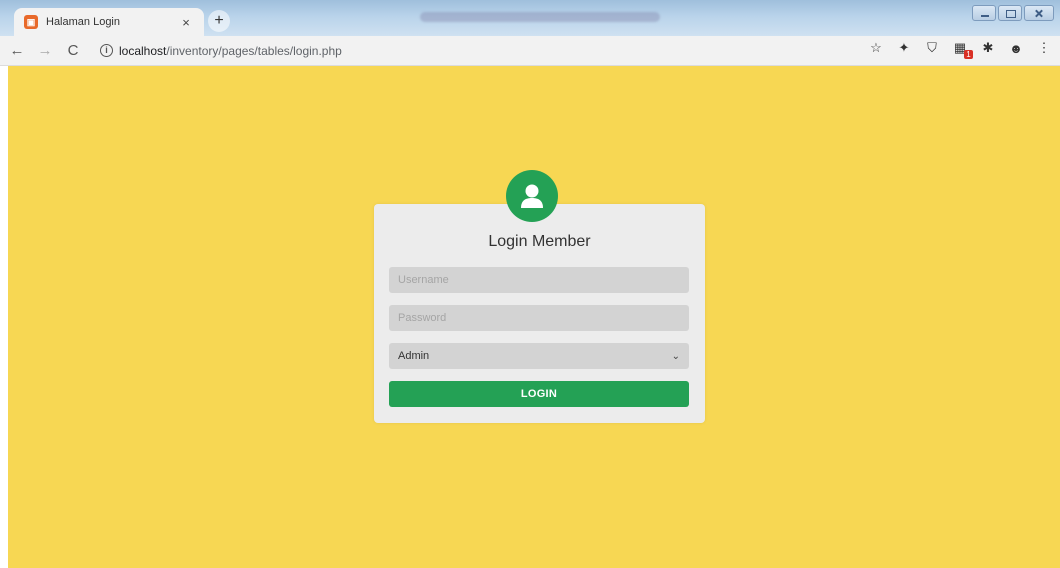  What do you see at coordinates (45, 51) in the screenshot?
I see `forward-button: →` at bounding box center [45, 51].